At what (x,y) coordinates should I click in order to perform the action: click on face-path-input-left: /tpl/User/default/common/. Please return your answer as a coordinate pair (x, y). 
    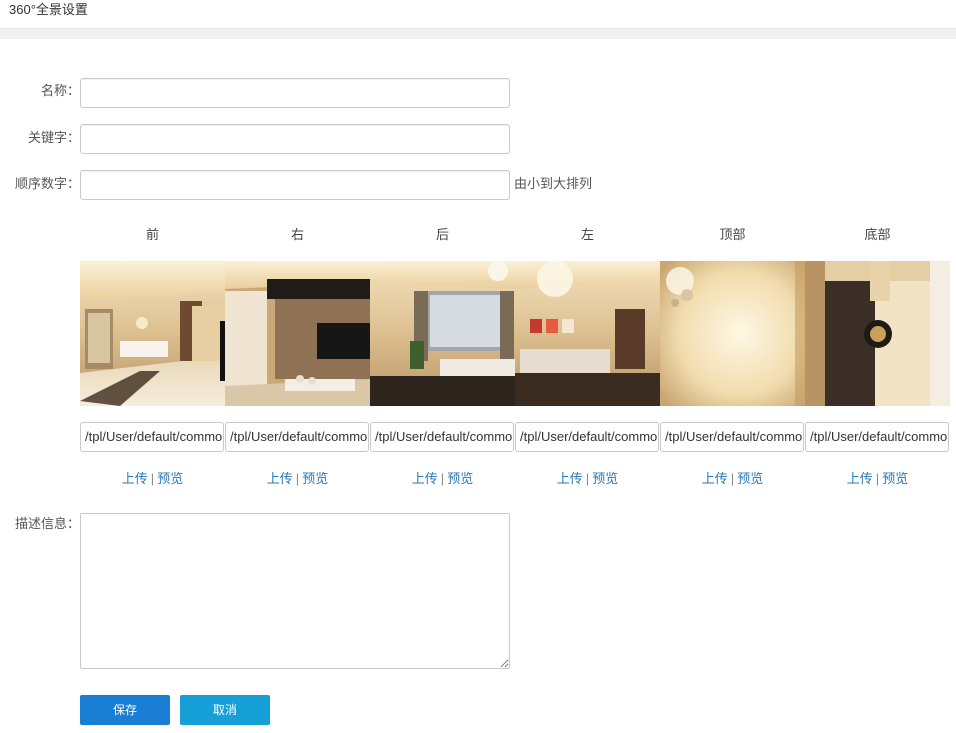
    Looking at the image, I should click on (587, 437).